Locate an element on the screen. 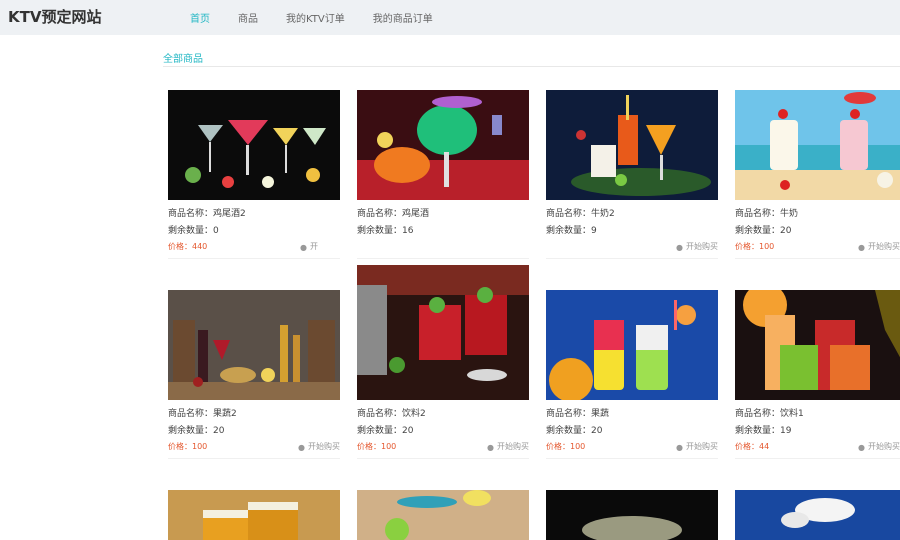 This screenshot has height=540, width=900. product-name: 商品名称：果蔬2 is located at coordinates (202, 414).